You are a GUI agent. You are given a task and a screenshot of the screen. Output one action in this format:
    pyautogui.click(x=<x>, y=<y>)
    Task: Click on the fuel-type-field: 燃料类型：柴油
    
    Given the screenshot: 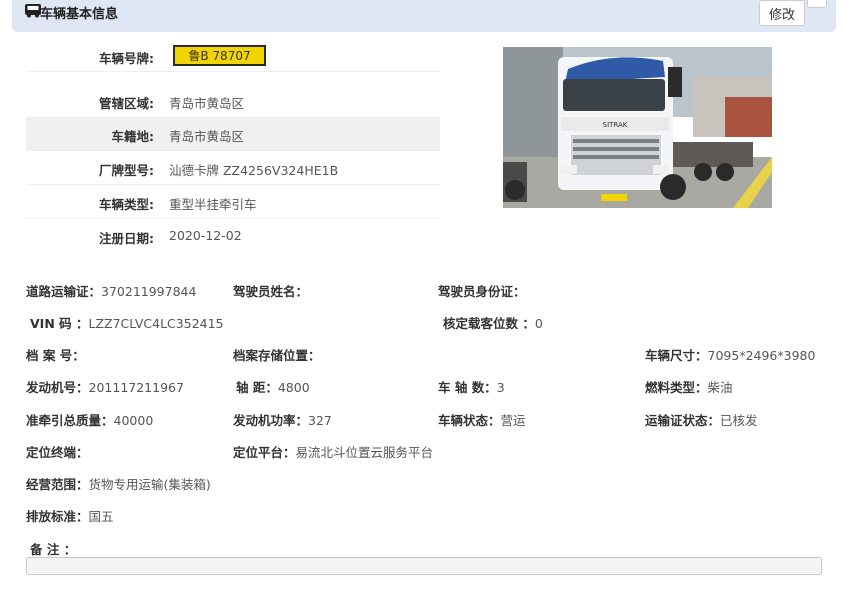 What is the action you would take?
    pyautogui.click(x=689, y=386)
    